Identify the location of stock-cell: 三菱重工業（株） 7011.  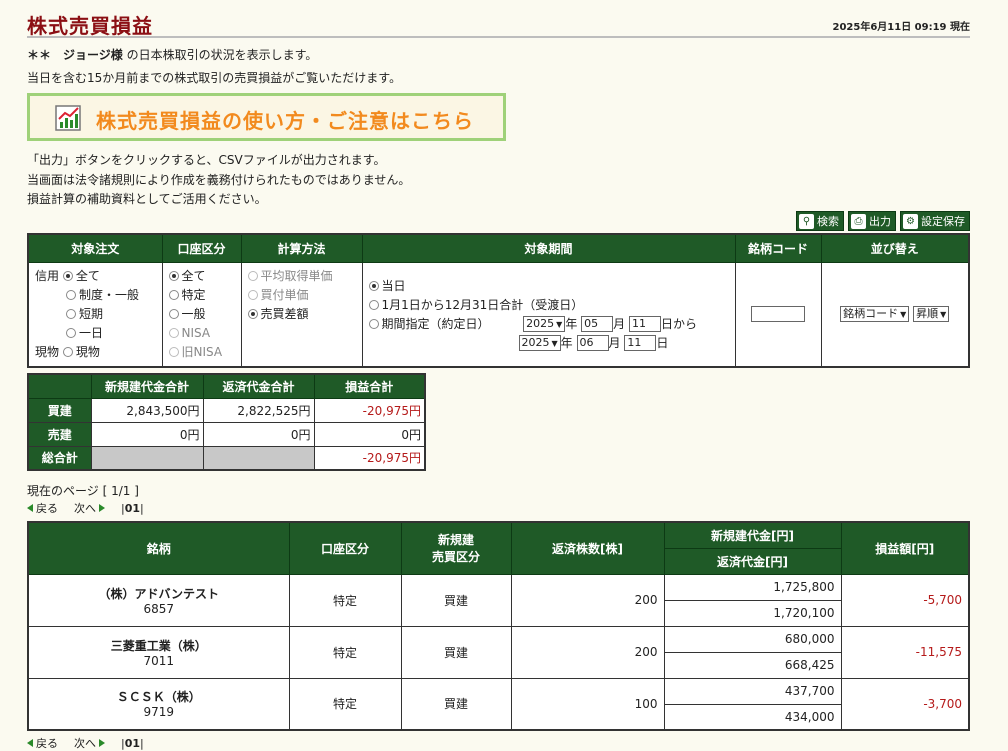
(158, 652).